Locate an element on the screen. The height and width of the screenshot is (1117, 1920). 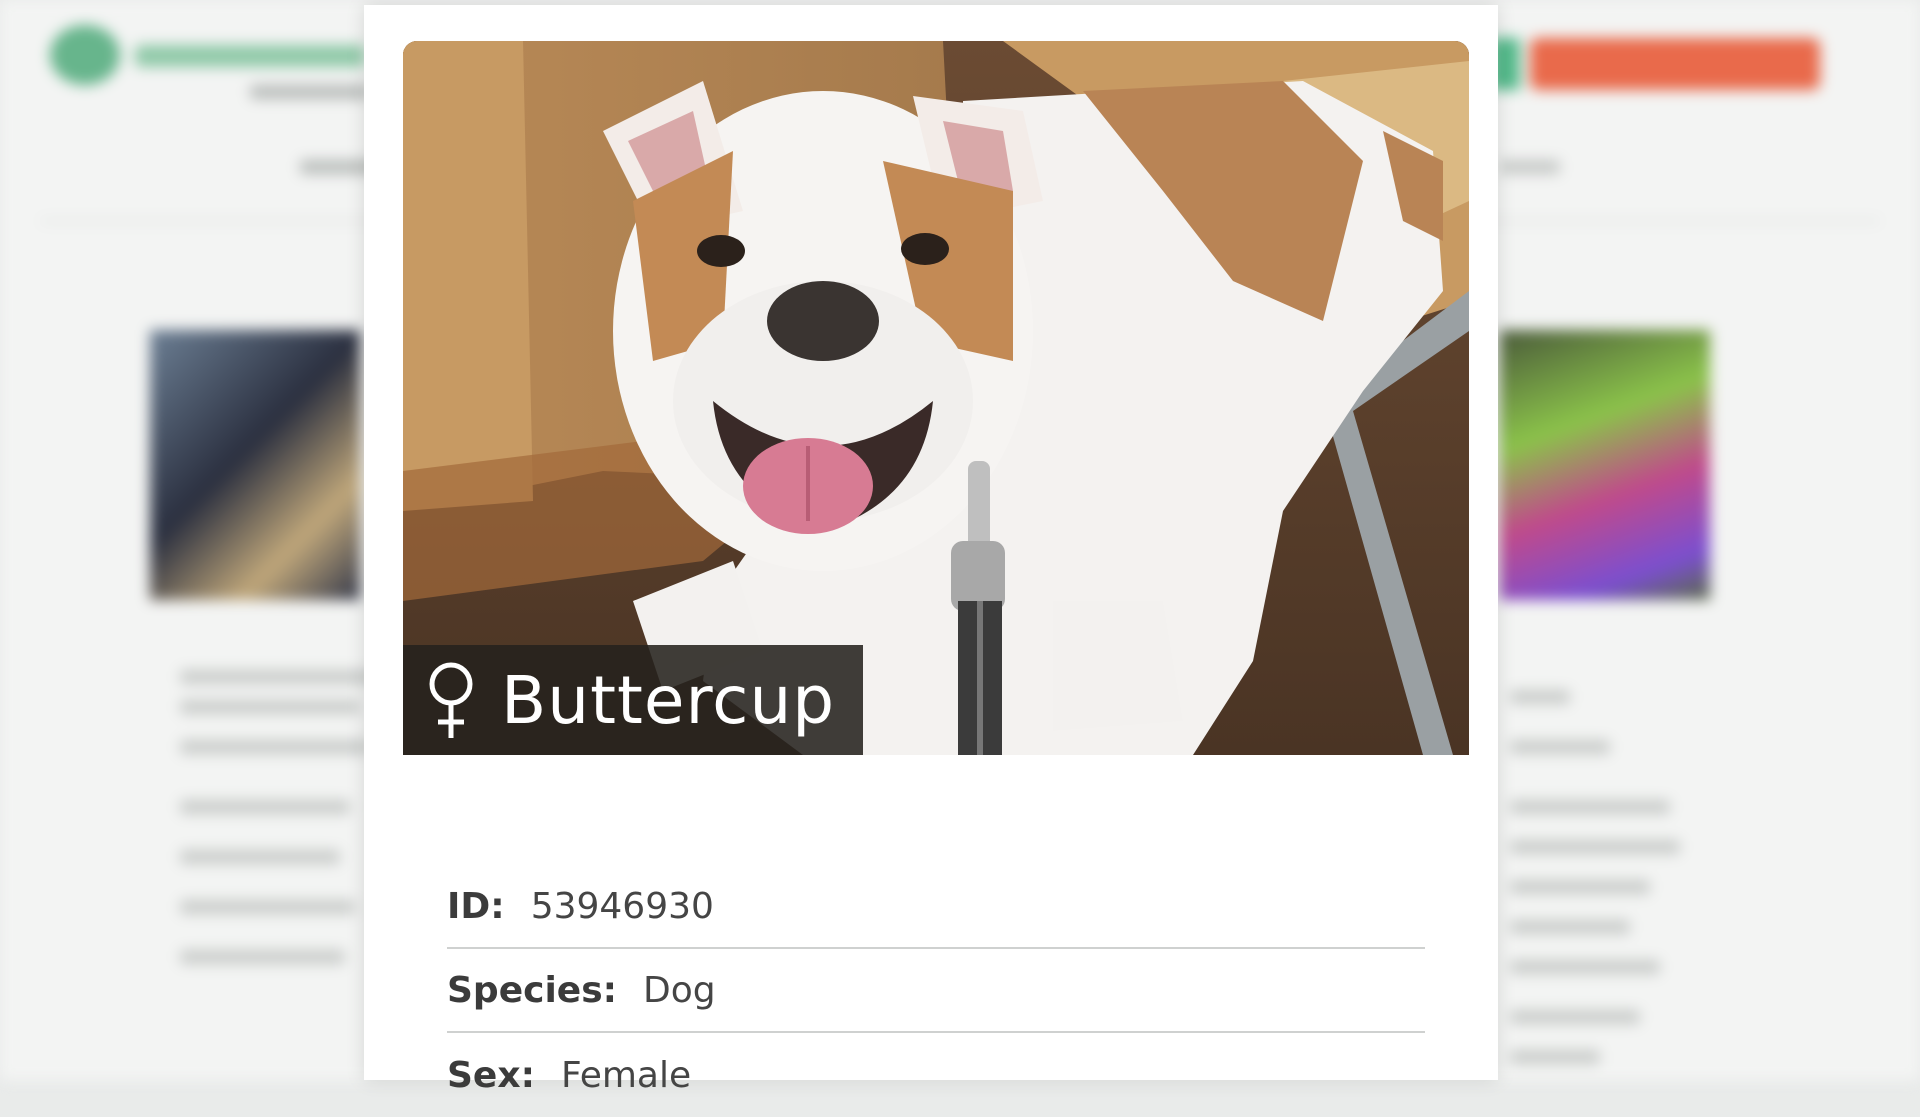
detail-value: Female is located at coordinates (626, 1075).